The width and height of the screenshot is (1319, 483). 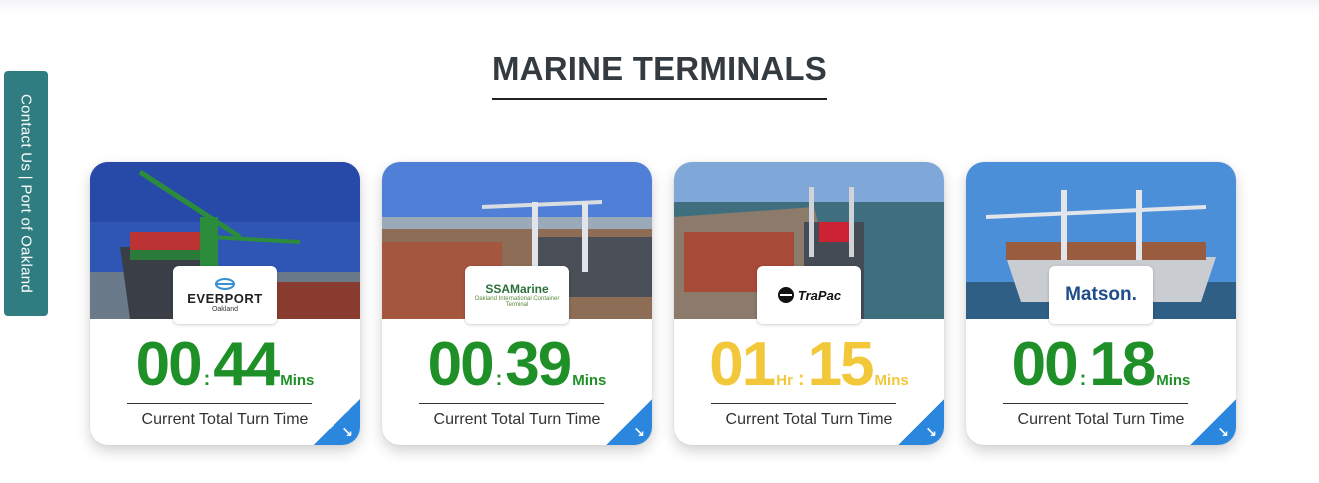 I want to click on logo-text: EVERPORT, so click(x=225, y=298).